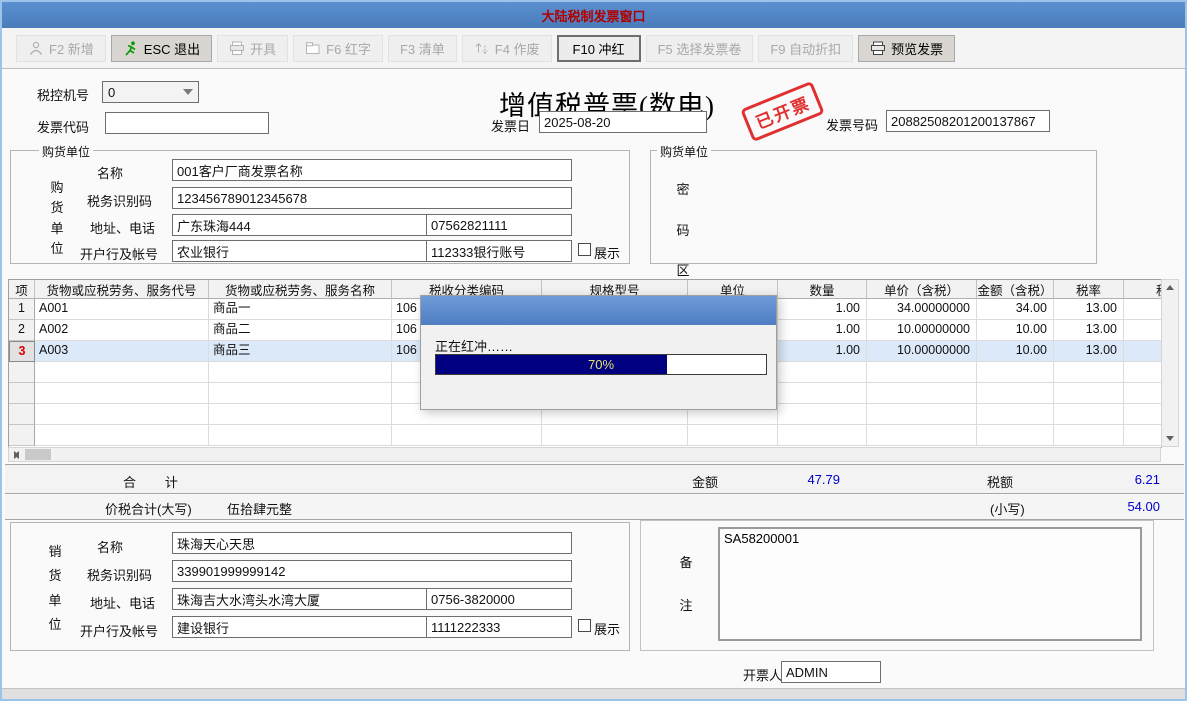 Image resolution: width=1187 pixels, height=701 pixels. I want to click on toolbar-button-preview-invoice: 预览发票, so click(907, 48).